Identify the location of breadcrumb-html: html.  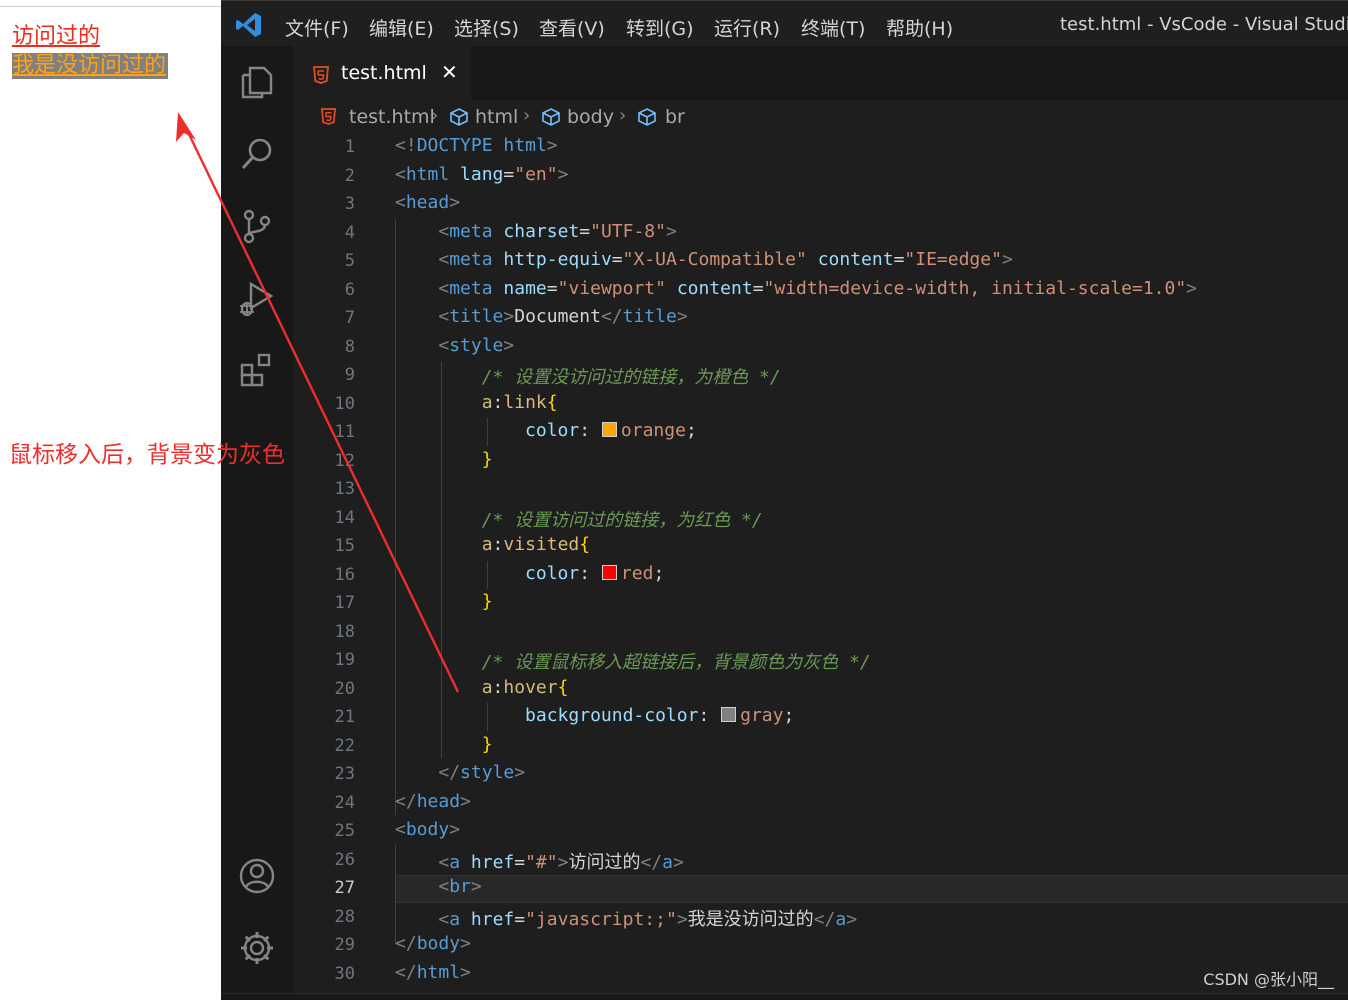
(496, 117).